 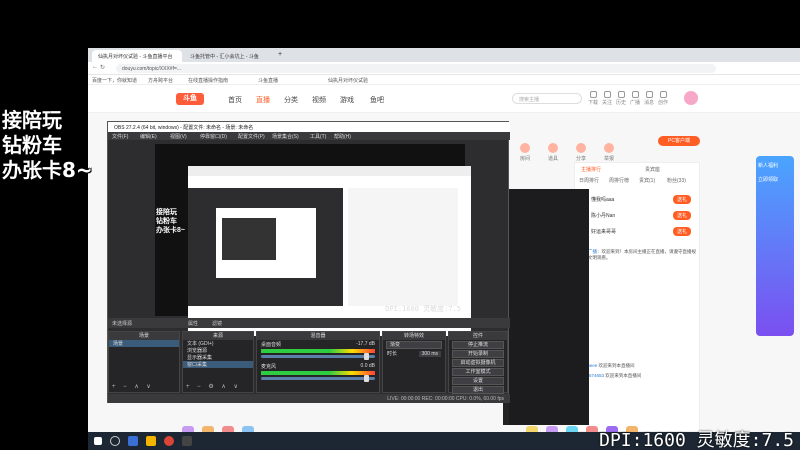 I want to click on menu-scene-collection: 场景集合(S), so click(x=285, y=136).